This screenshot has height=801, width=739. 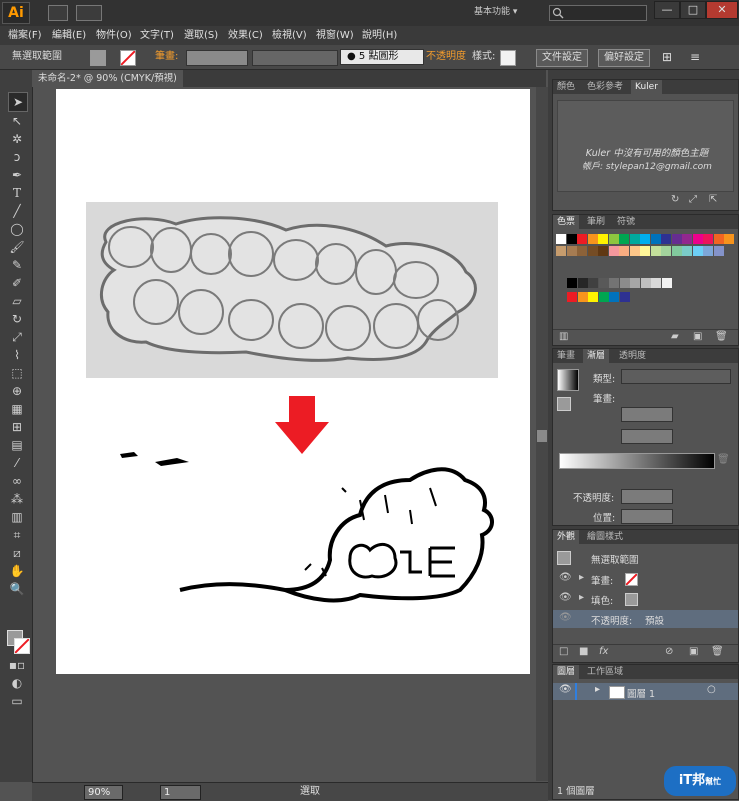 I want to click on delete-item-icon: 🗑, so click(x=717, y=651).